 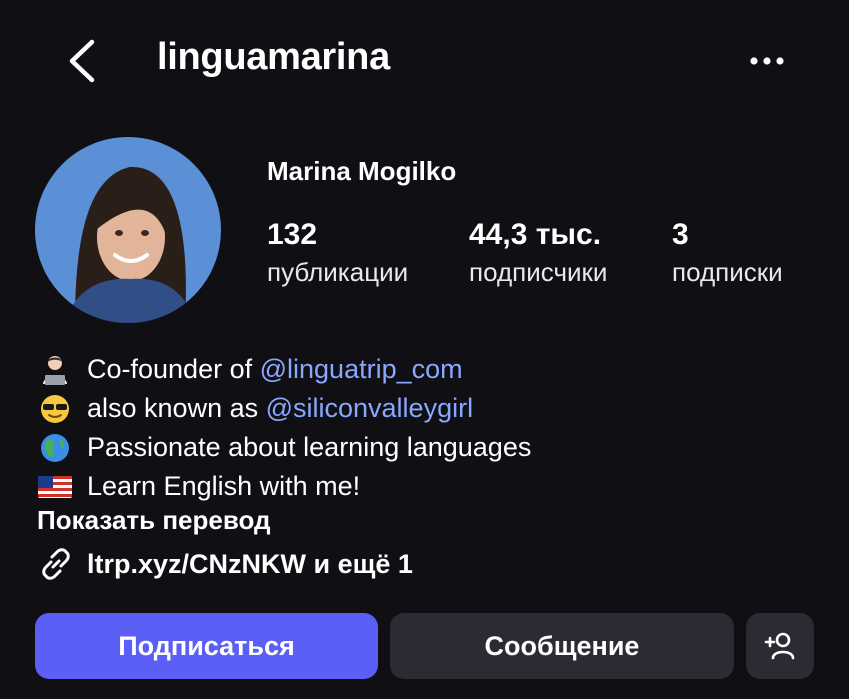 What do you see at coordinates (292, 234) in the screenshot?
I see `posts-count: 132` at bounding box center [292, 234].